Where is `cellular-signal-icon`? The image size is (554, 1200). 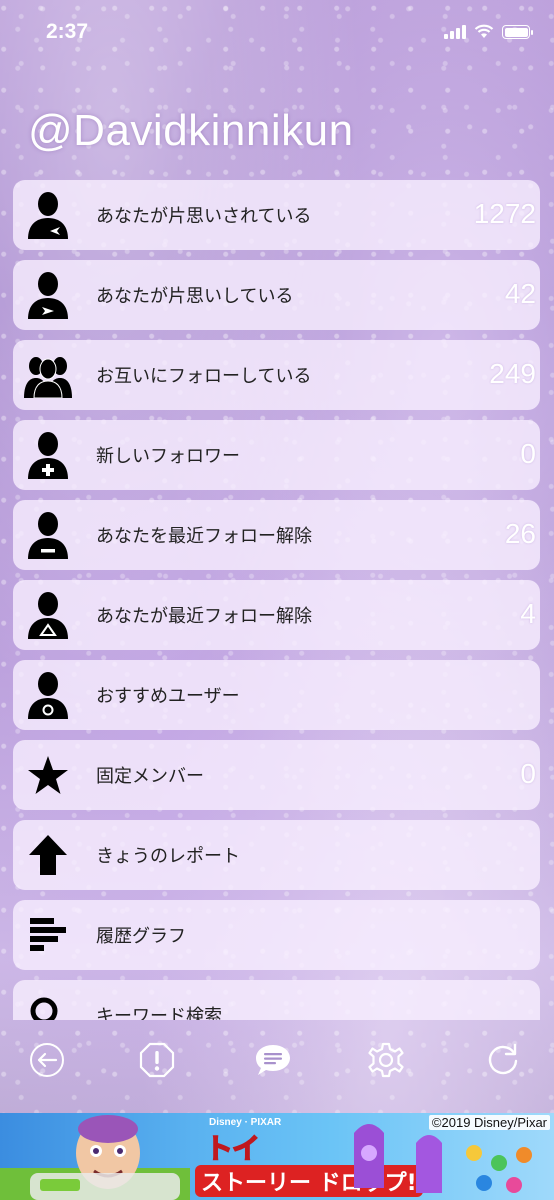 cellular-signal-icon is located at coordinates (455, 32).